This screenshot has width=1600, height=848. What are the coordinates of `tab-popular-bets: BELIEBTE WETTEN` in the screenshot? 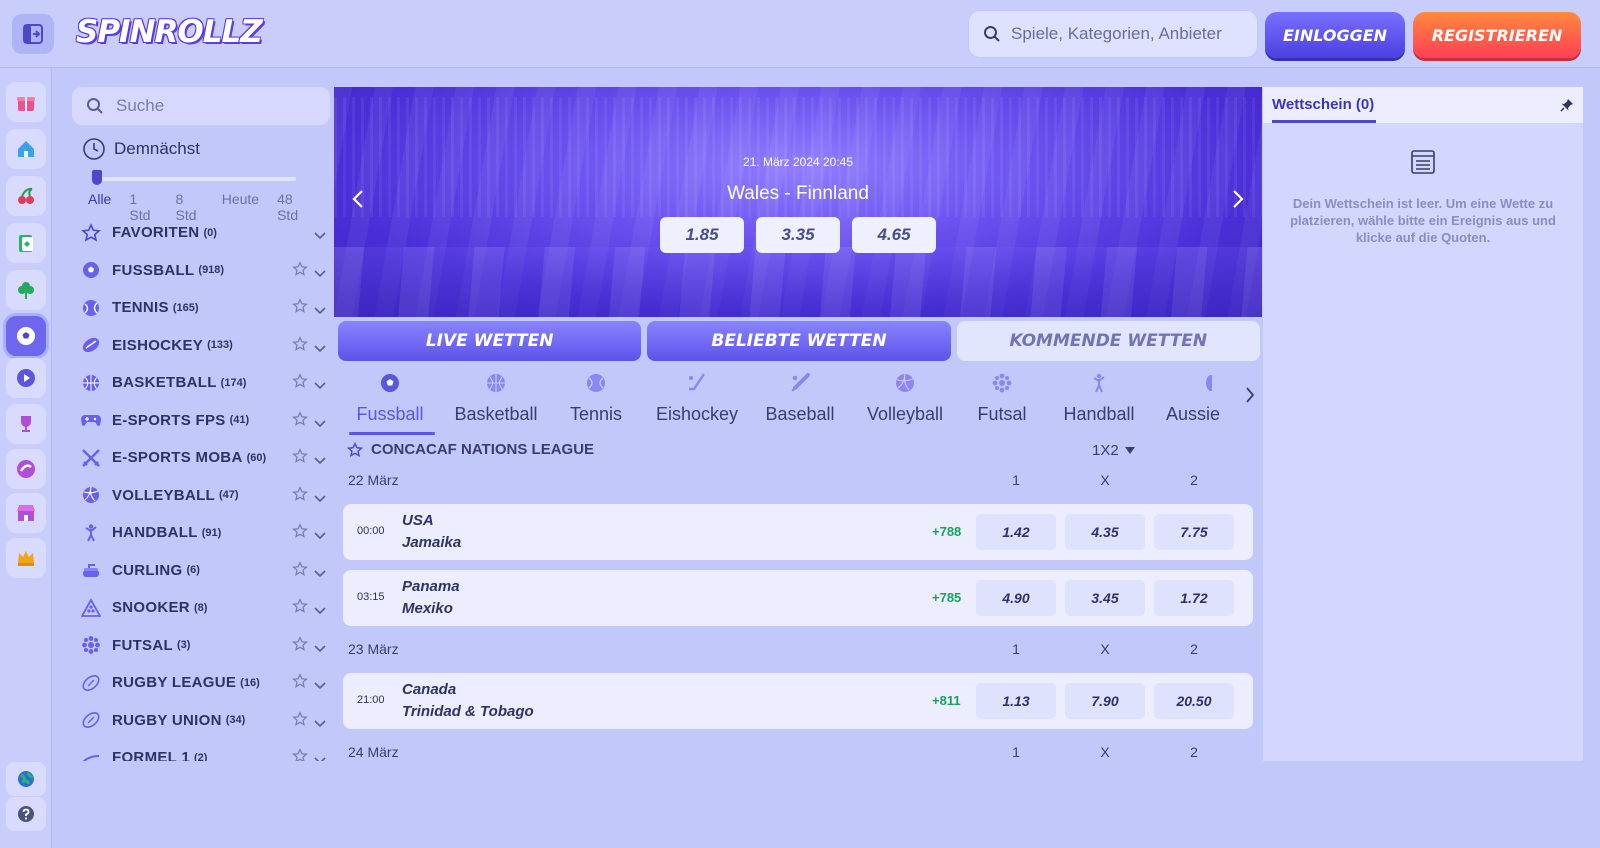 It's located at (799, 341).